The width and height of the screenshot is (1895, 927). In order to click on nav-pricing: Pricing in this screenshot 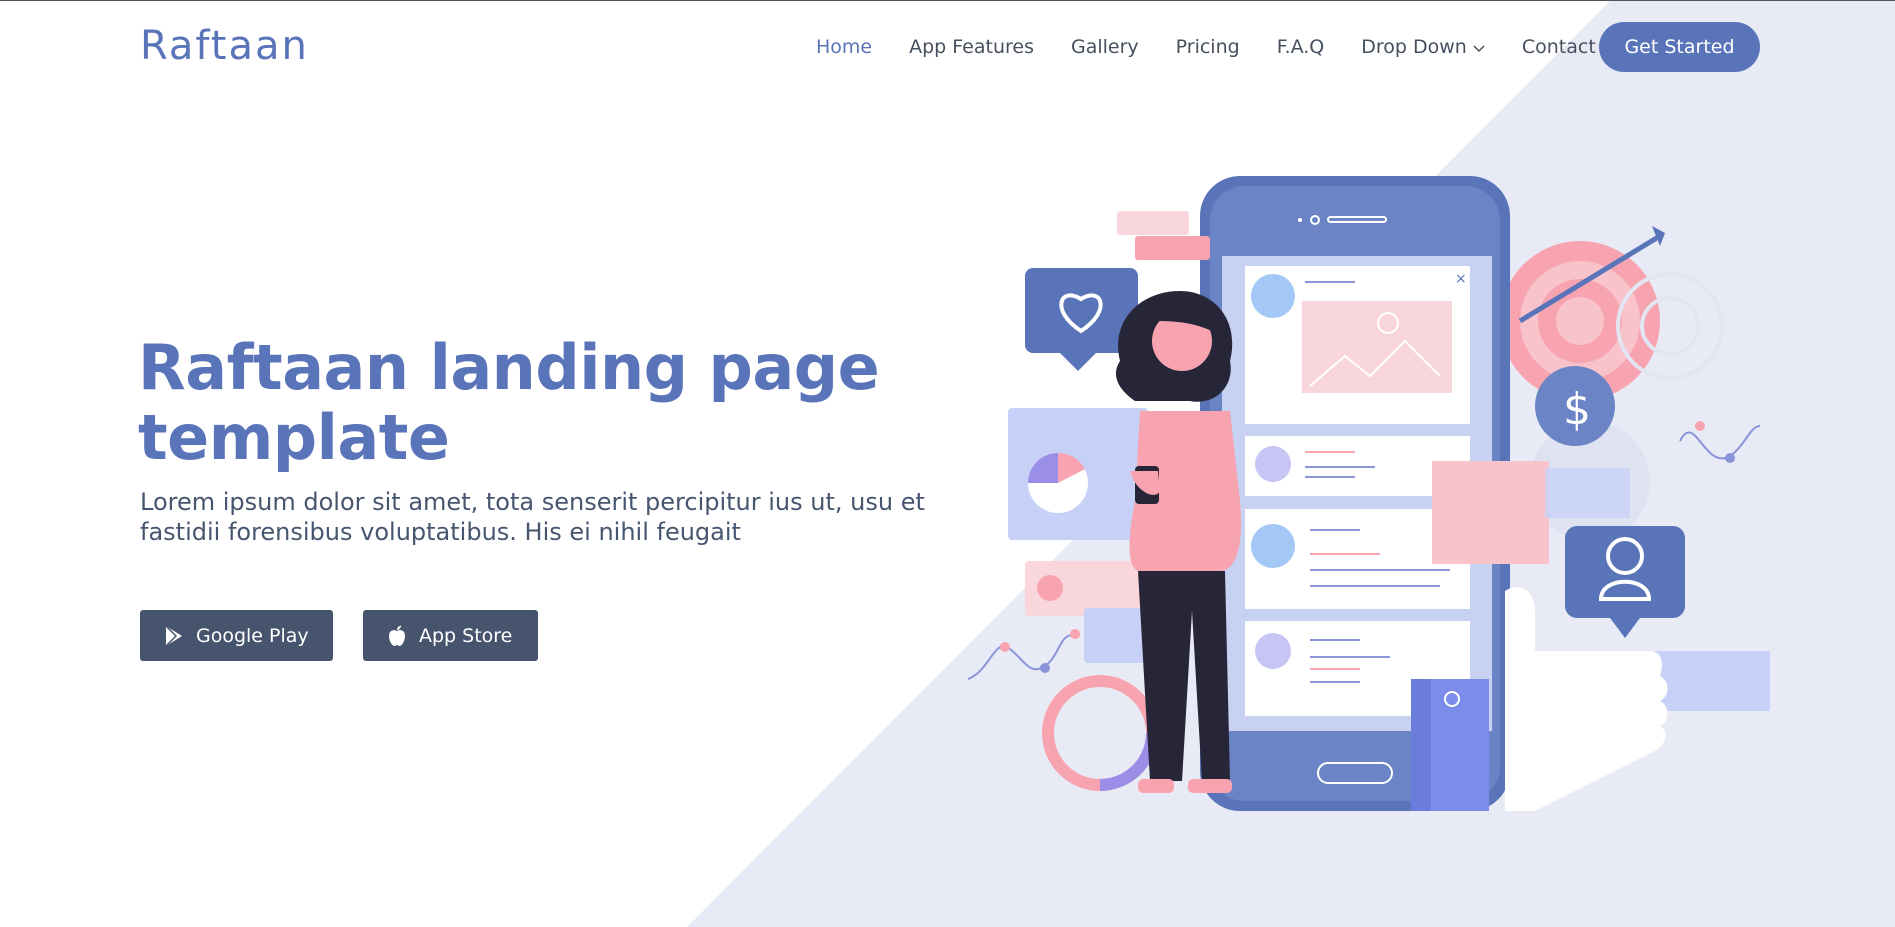, I will do `click(1208, 47)`.